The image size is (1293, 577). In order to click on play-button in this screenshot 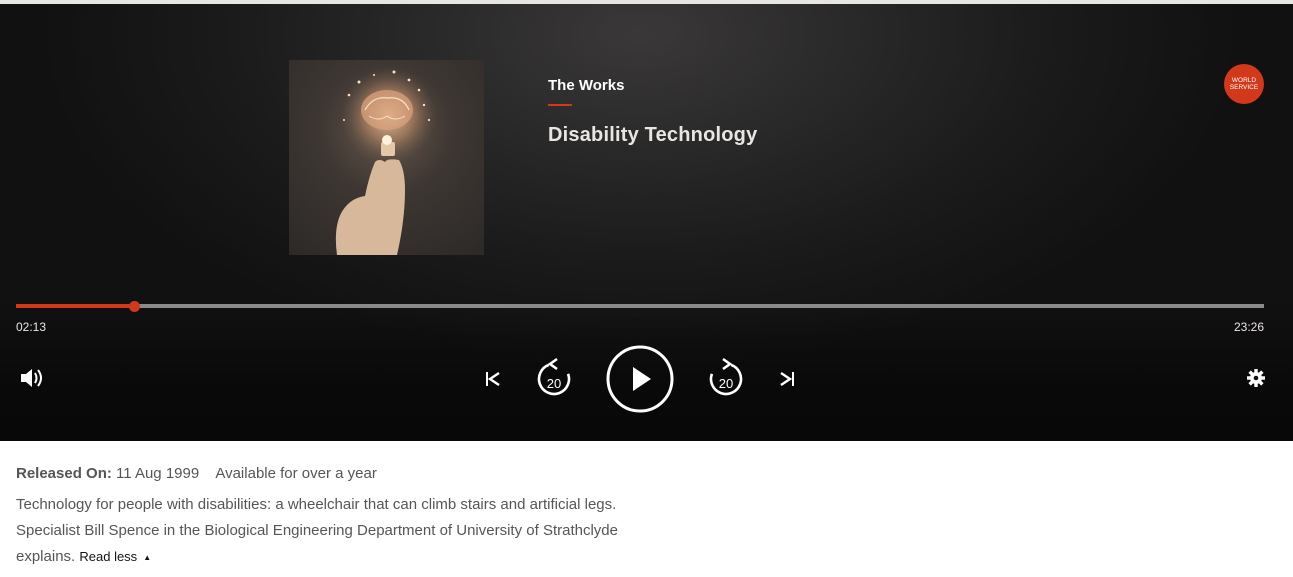, I will do `click(640, 379)`.